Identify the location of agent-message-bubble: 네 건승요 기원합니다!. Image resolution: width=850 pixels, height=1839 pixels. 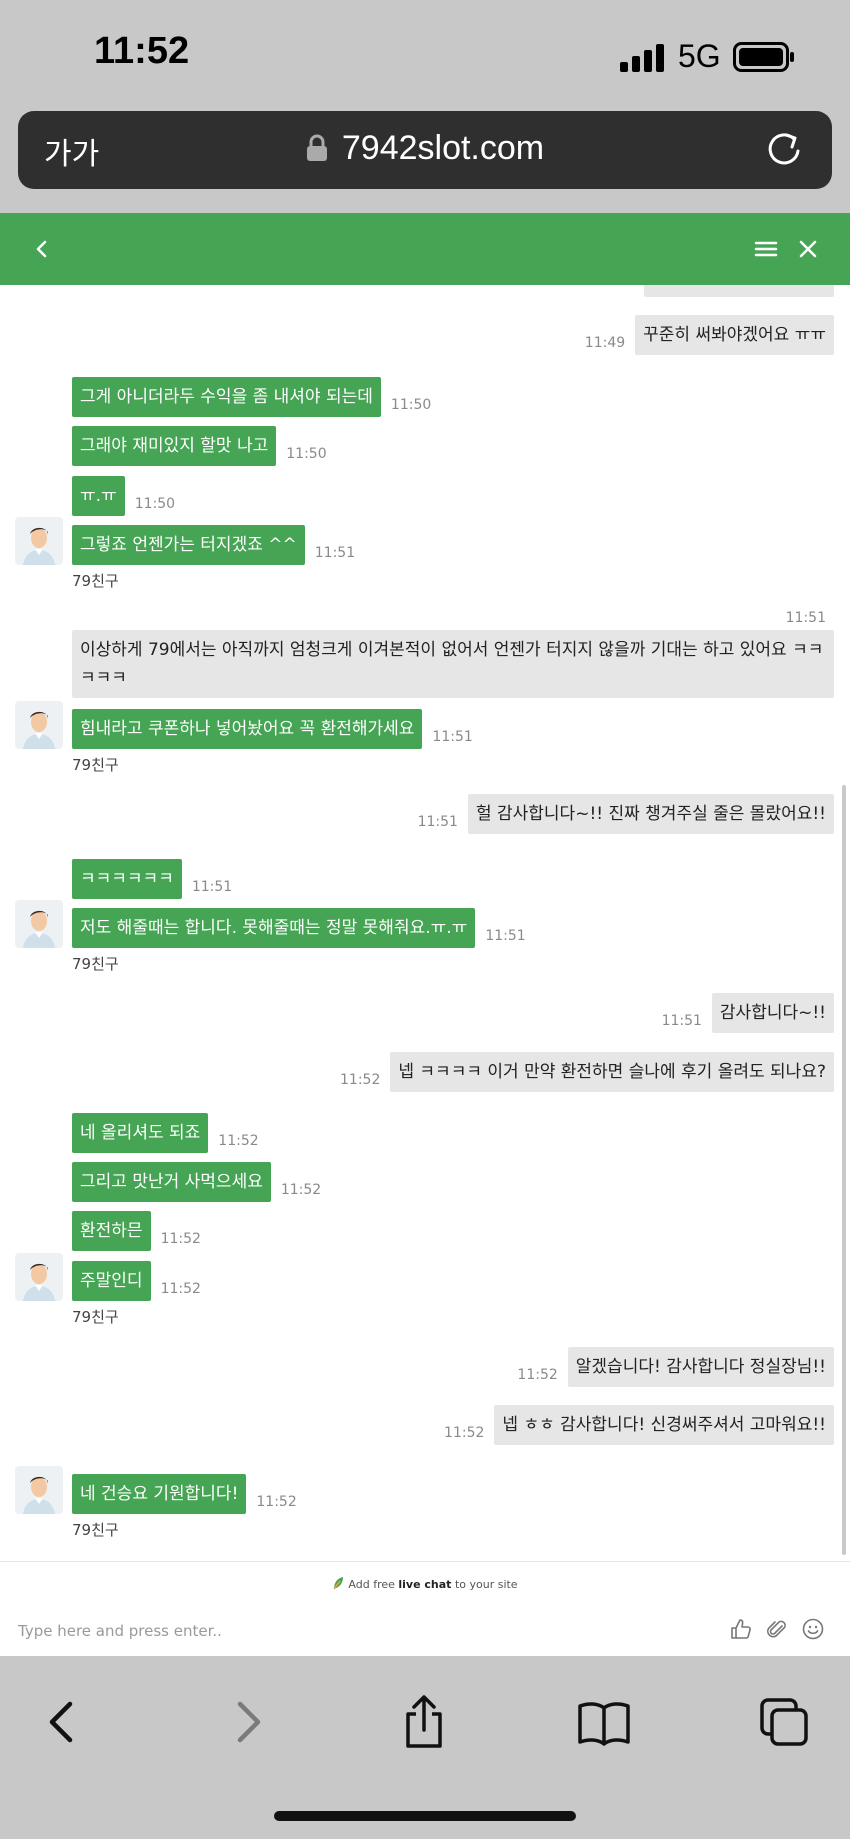
(159, 1494).